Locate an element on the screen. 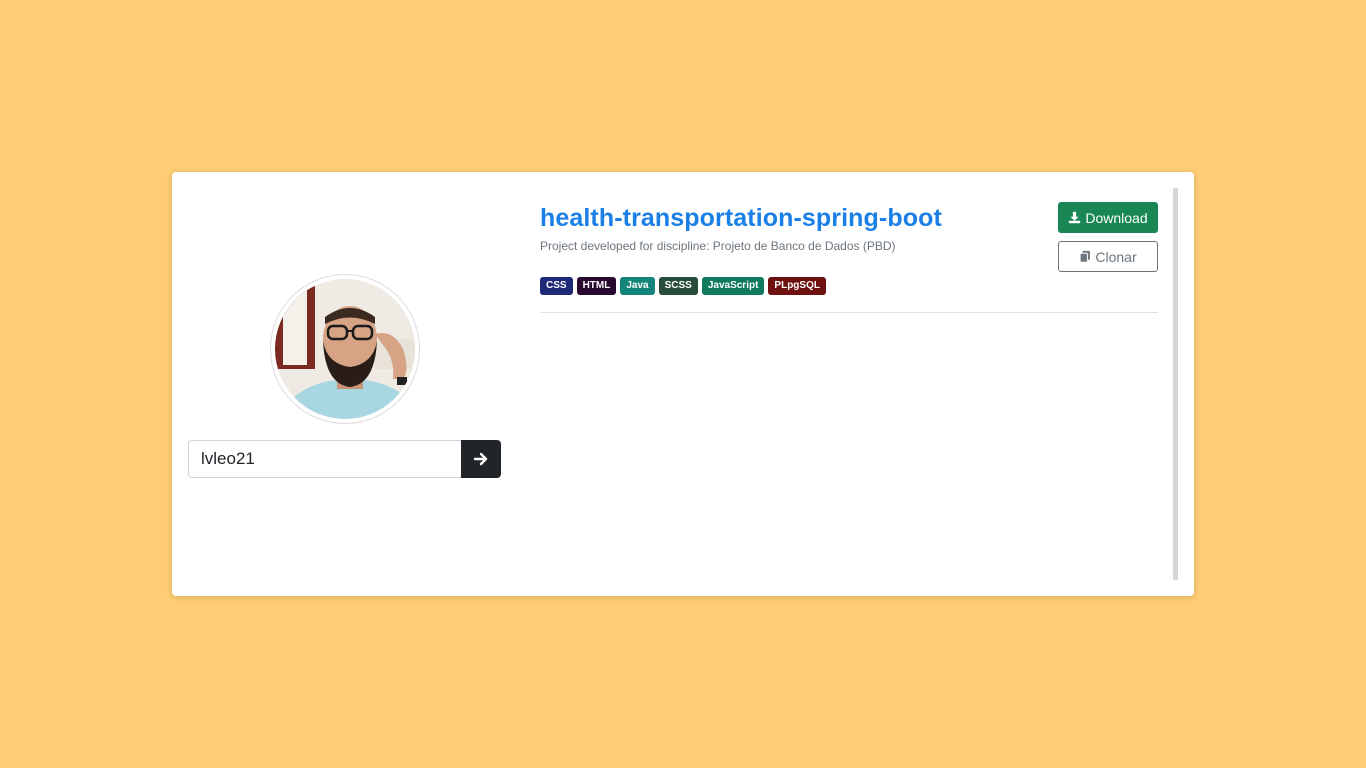  language-badge: PLpgSQL is located at coordinates (797, 286).